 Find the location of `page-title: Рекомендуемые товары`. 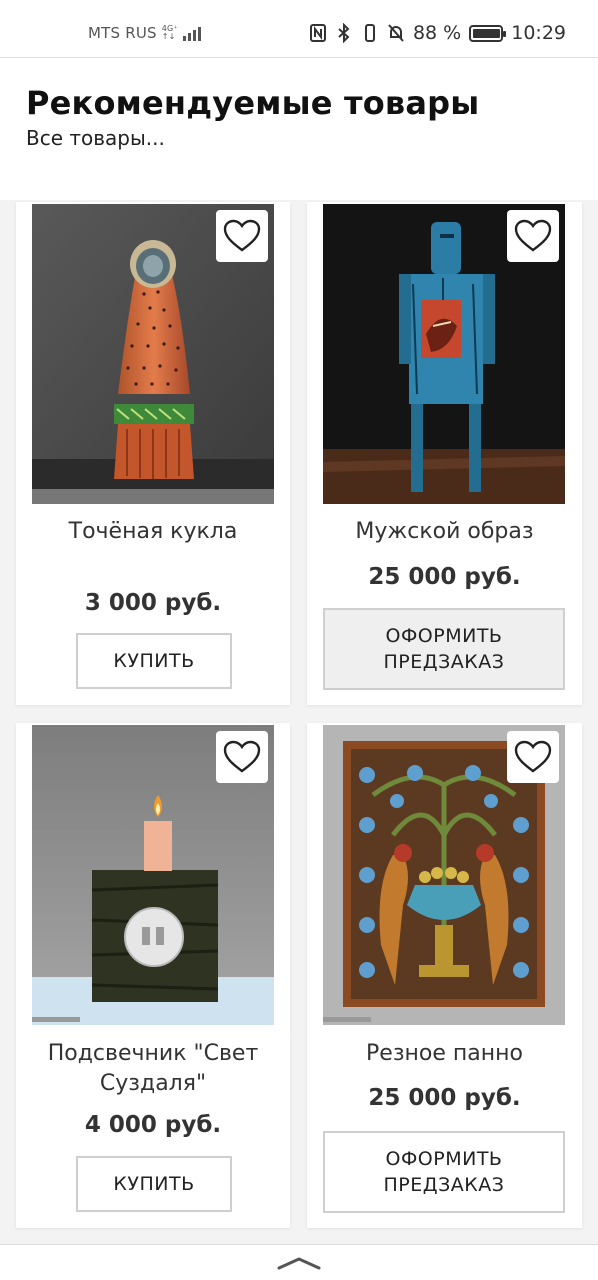

page-title: Рекомендуемые товары is located at coordinates (253, 103).